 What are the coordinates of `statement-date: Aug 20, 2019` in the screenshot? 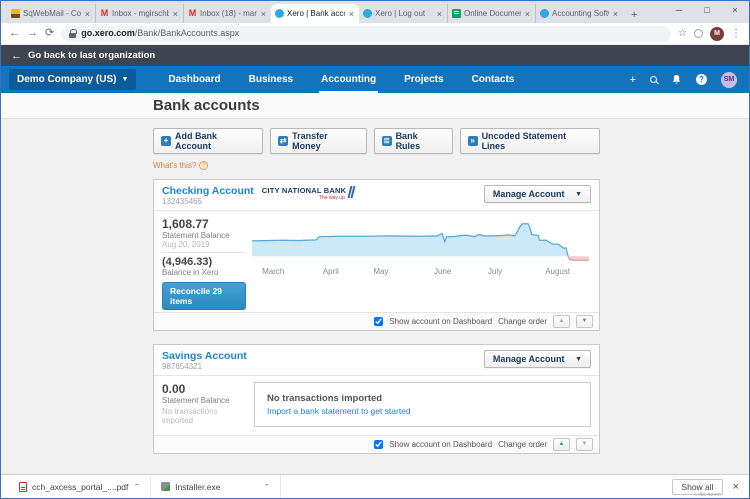 It's located at (186, 244).